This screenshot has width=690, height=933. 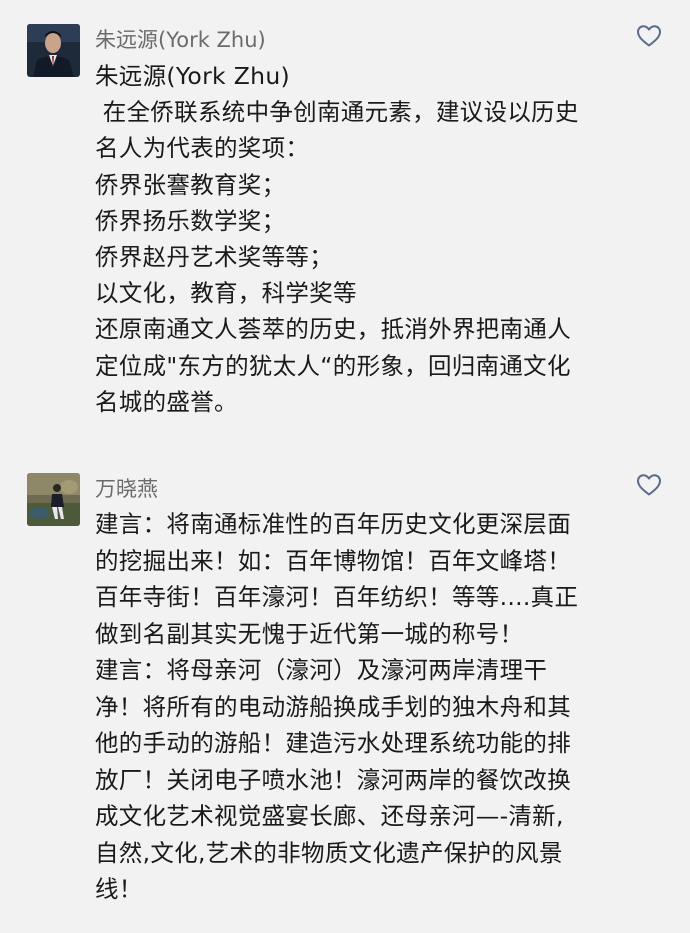 What do you see at coordinates (180, 40) in the screenshot?
I see `comment-author: 朱远源(York Zhu)` at bounding box center [180, 40].